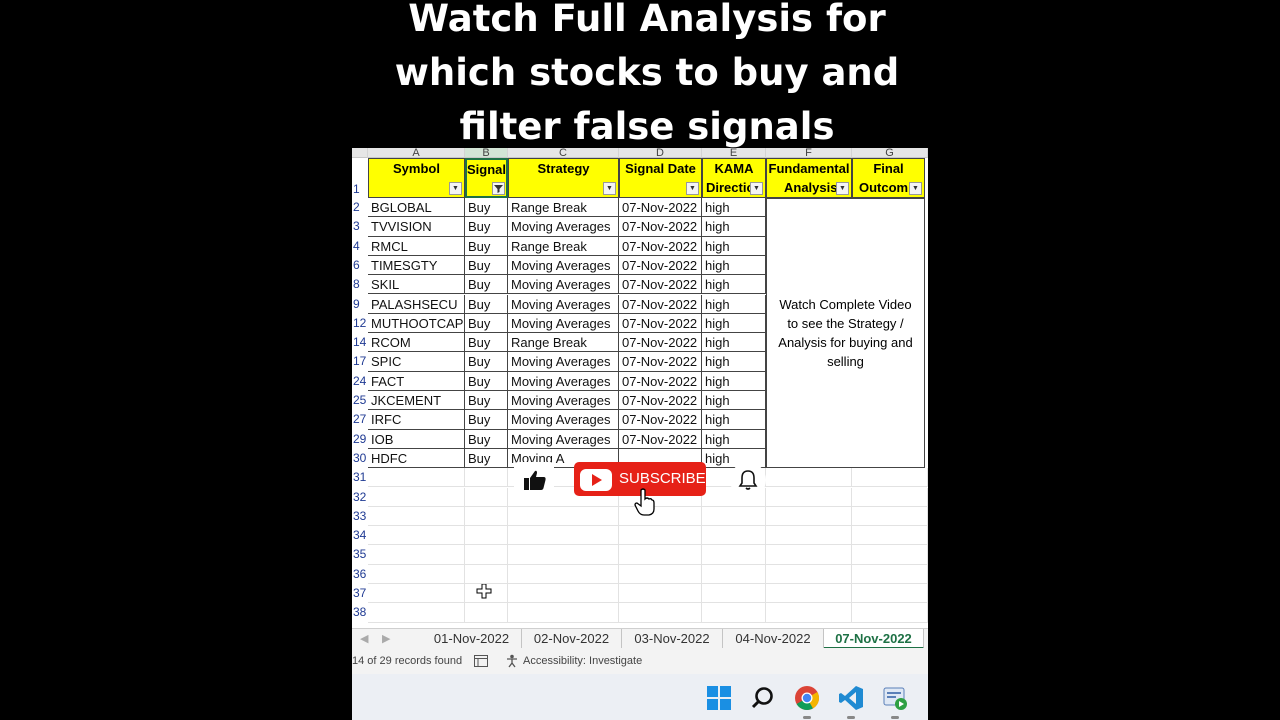 This screenshot has height=720, width=1280. Describe the element at coordinates (360, 458) in the screenshot. I see `row-number: 30` at that location.